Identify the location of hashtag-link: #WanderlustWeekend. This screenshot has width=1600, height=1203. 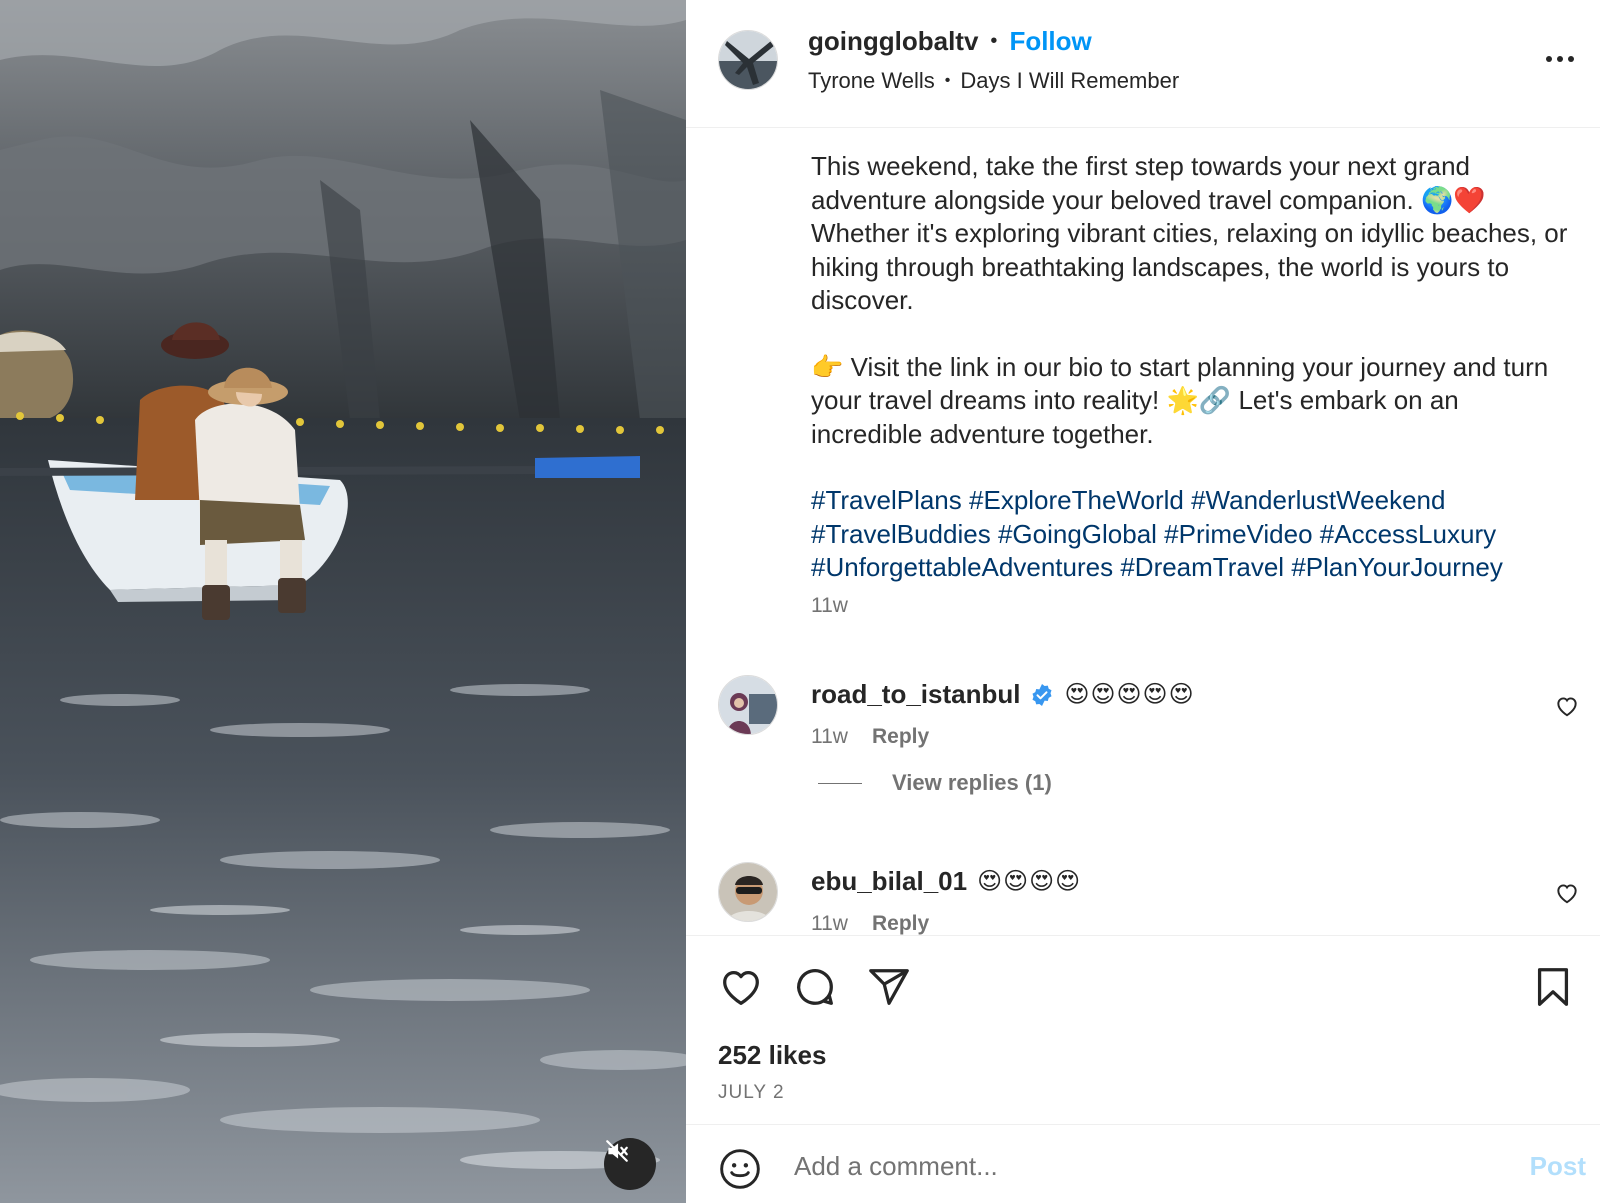
(1318, 500).